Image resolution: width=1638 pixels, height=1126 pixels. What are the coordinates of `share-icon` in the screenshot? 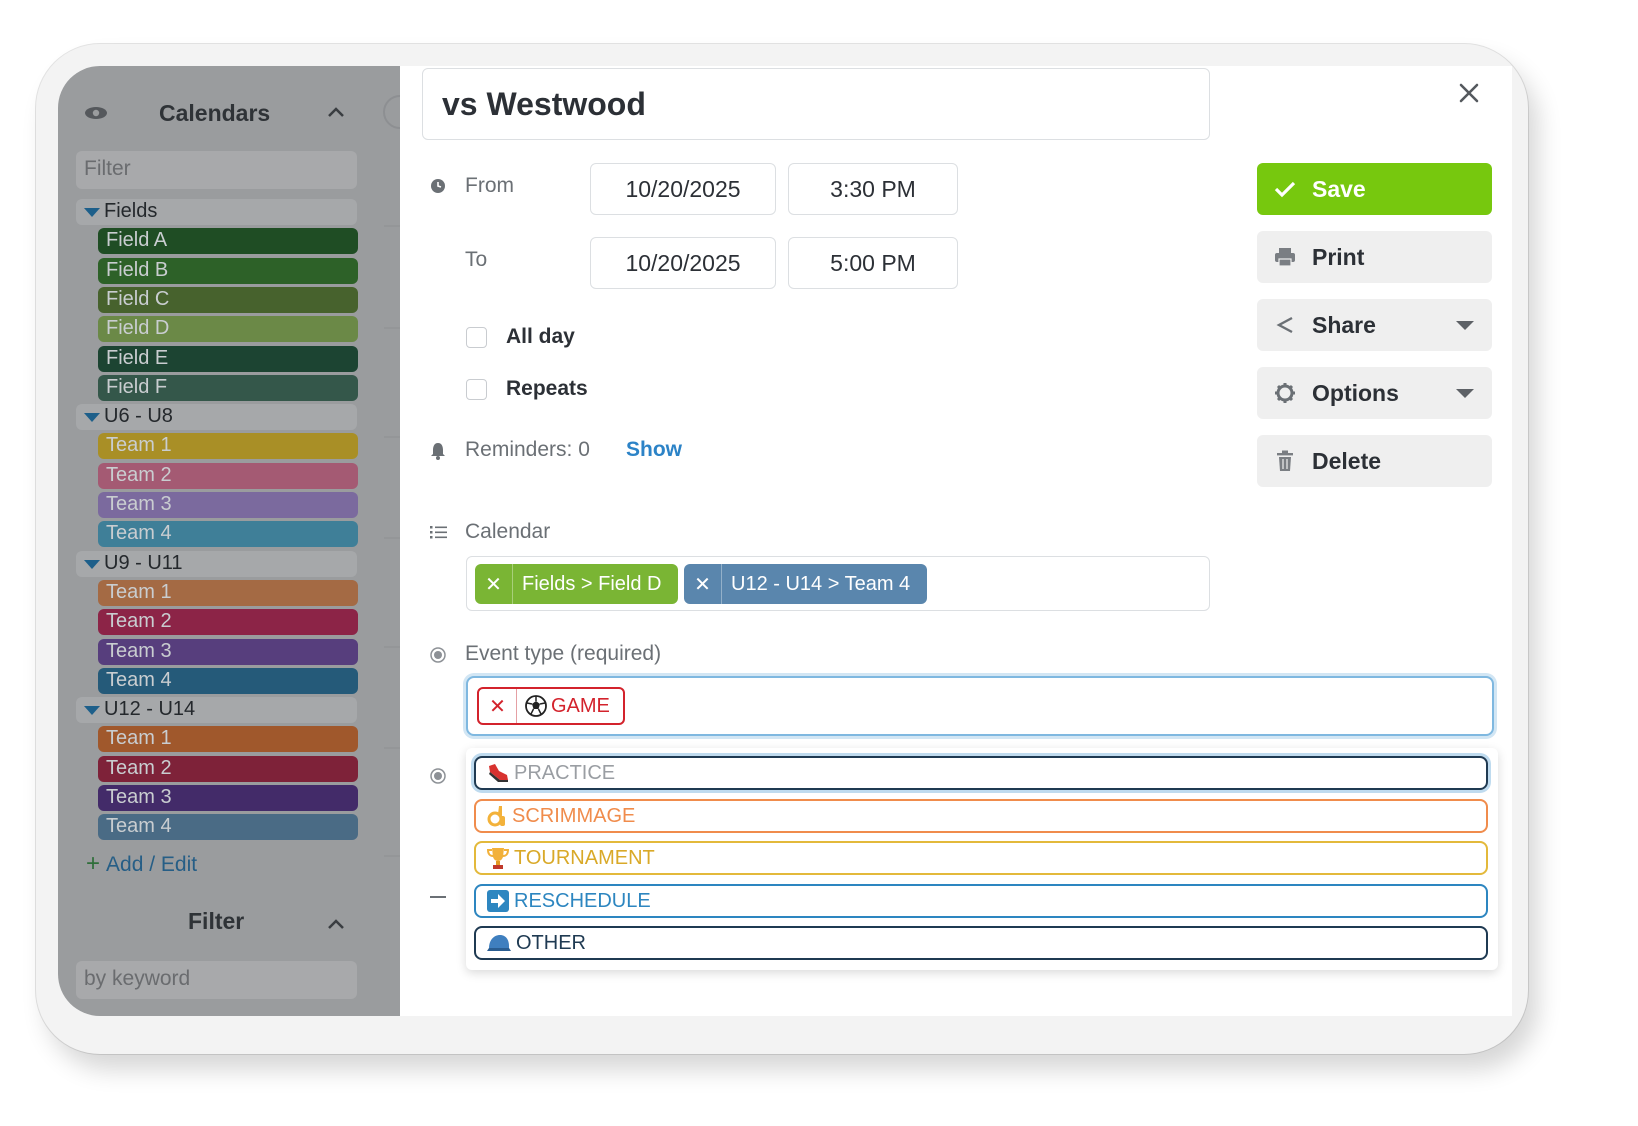 It's located at (1285, 325).